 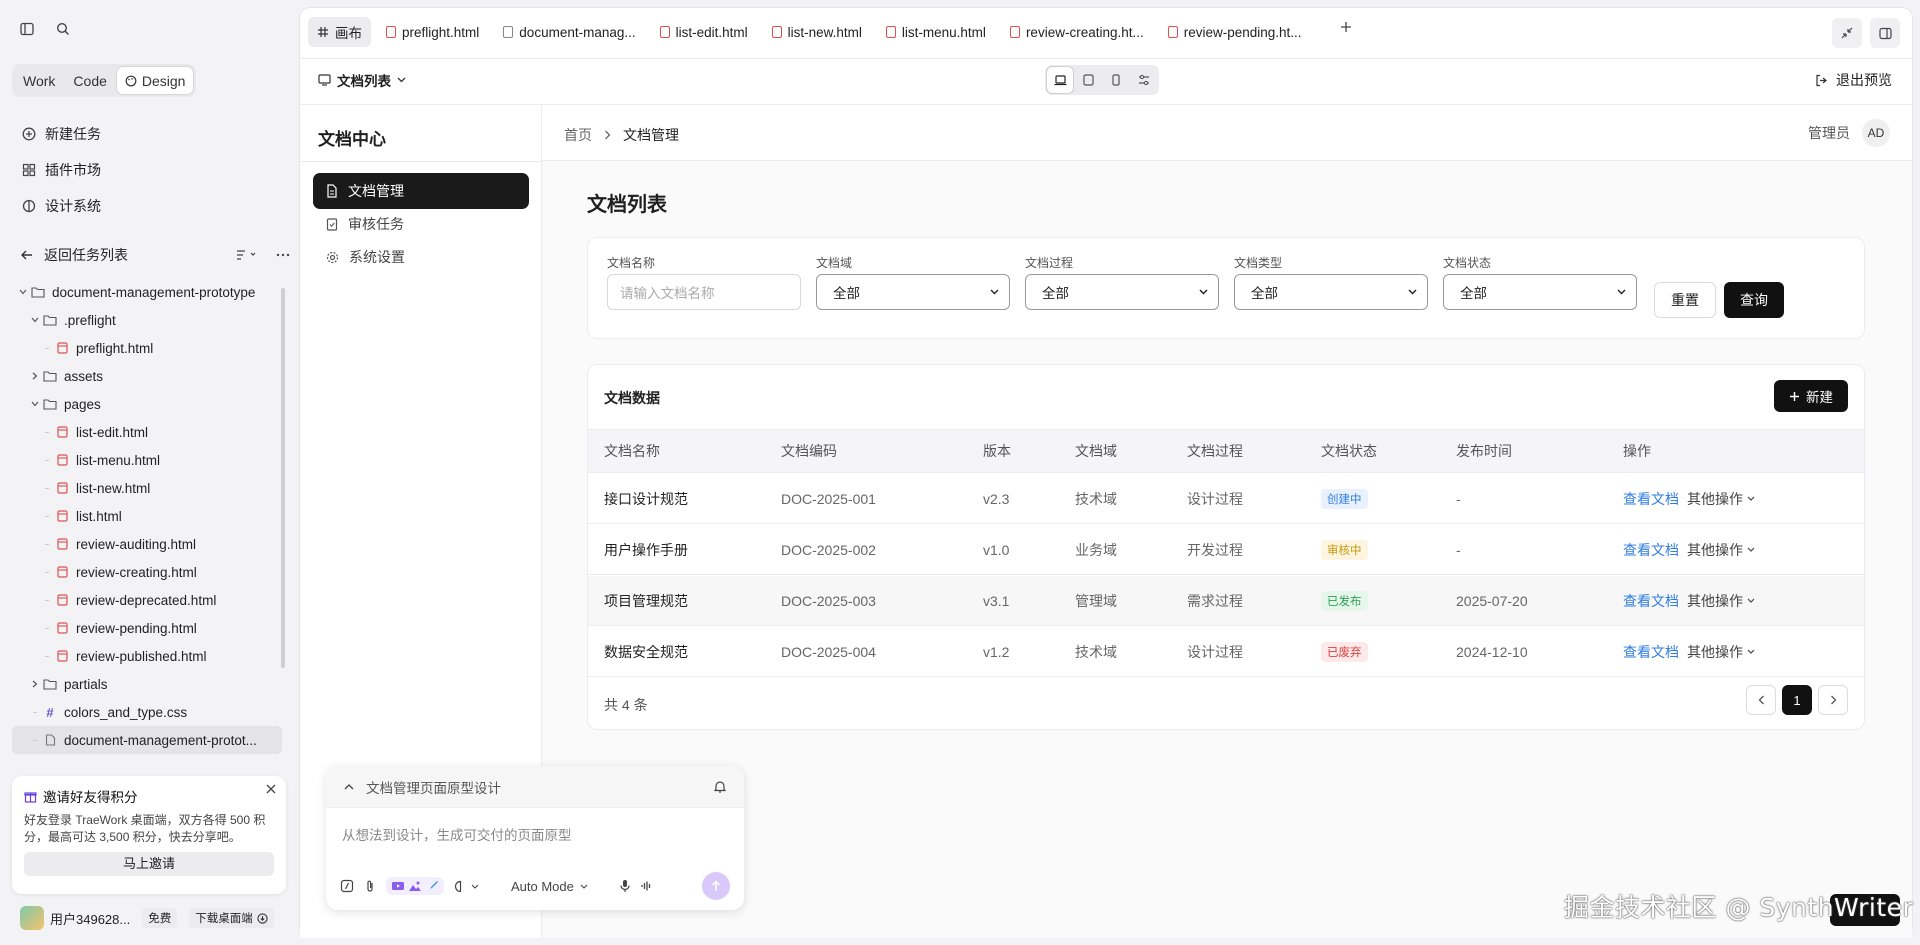 I want to click on download-desktop-button: 下载桌面端, so click(x=231, y=918).